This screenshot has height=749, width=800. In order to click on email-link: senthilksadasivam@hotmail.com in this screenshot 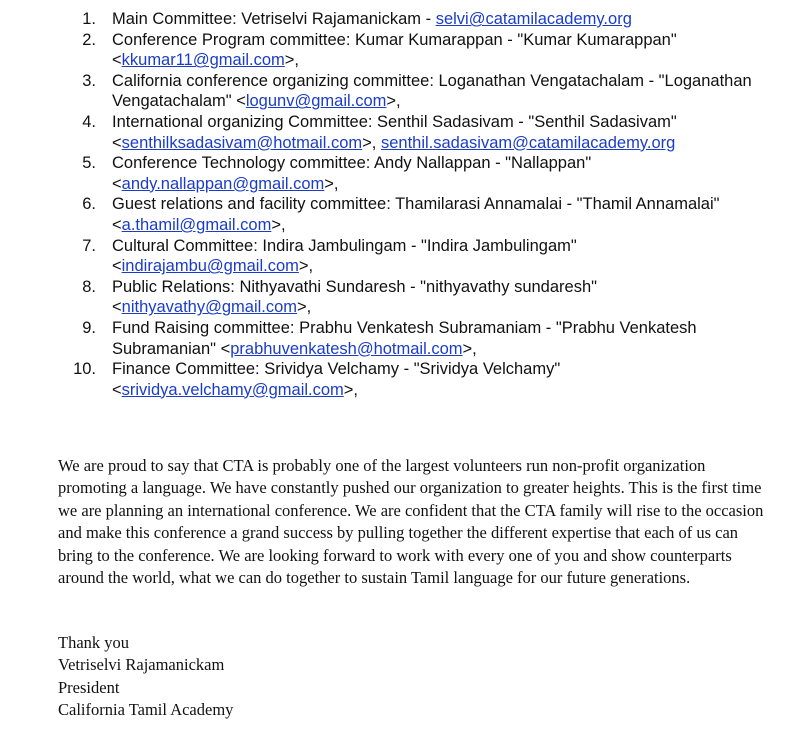, I will do `click(242, 143)`.